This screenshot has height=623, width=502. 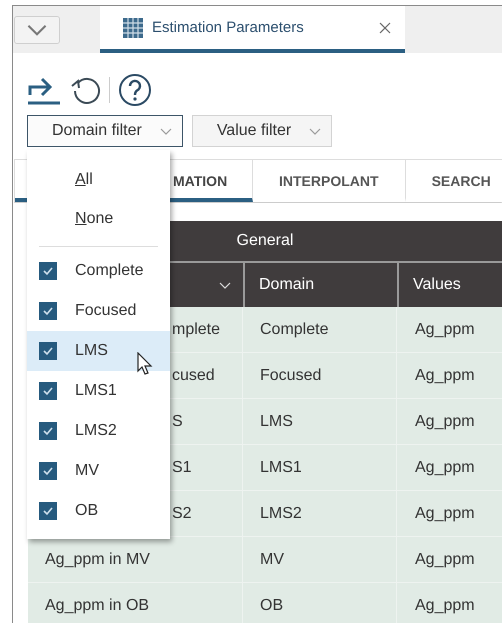 What do you see at coordinates (105, 131) in the screenshot?
I see `filter-dropdown: Domain filter` at bounding box center [105, 131].